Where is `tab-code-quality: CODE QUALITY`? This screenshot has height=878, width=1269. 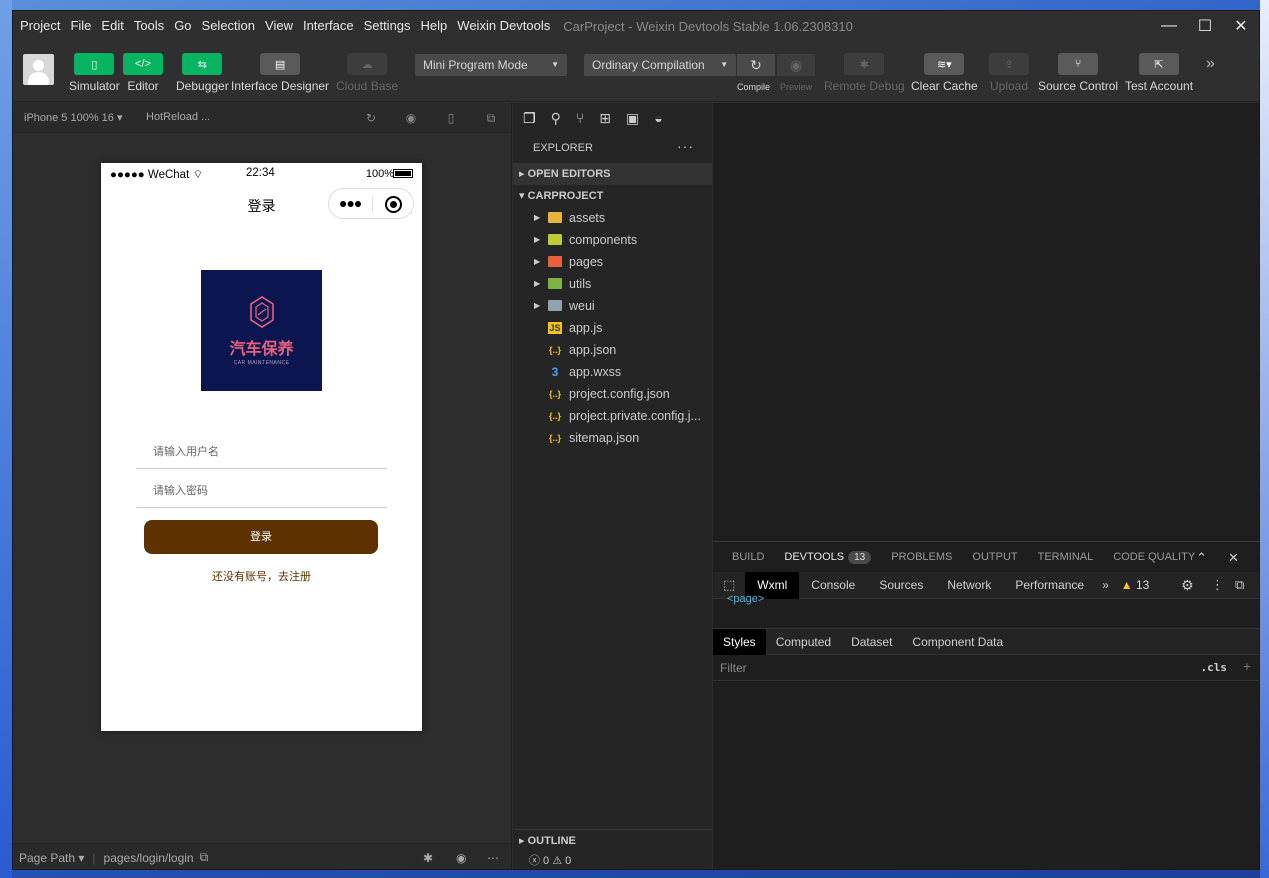 tab-code-quality: CODE QUALITY is located at coordinates (1154, 557).